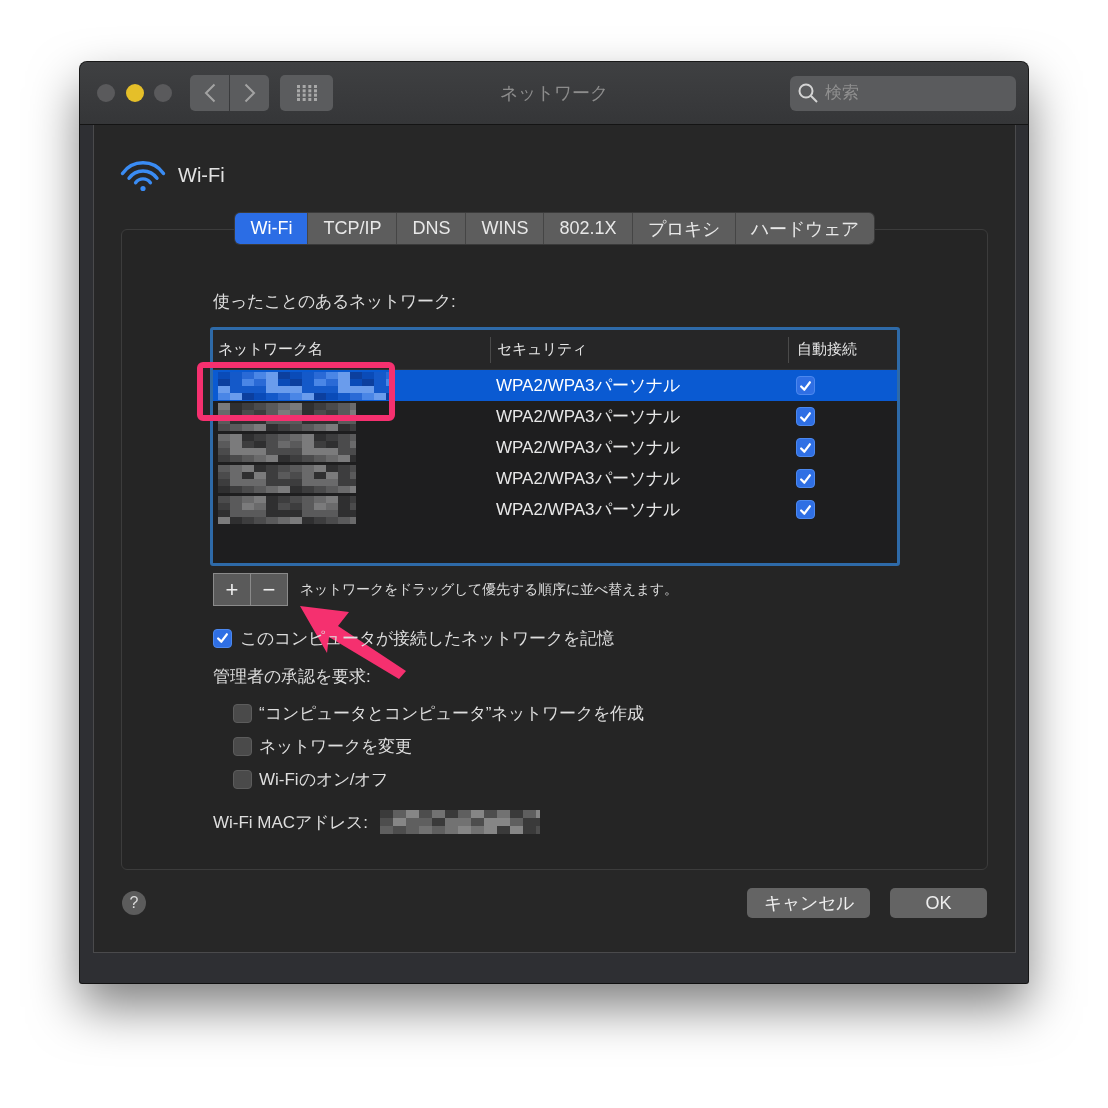 This screenshot has height=1108, width=1108. Describe the element at coordinates (938, 903) in the screenshot. I see `ok-button: OK` at that location.